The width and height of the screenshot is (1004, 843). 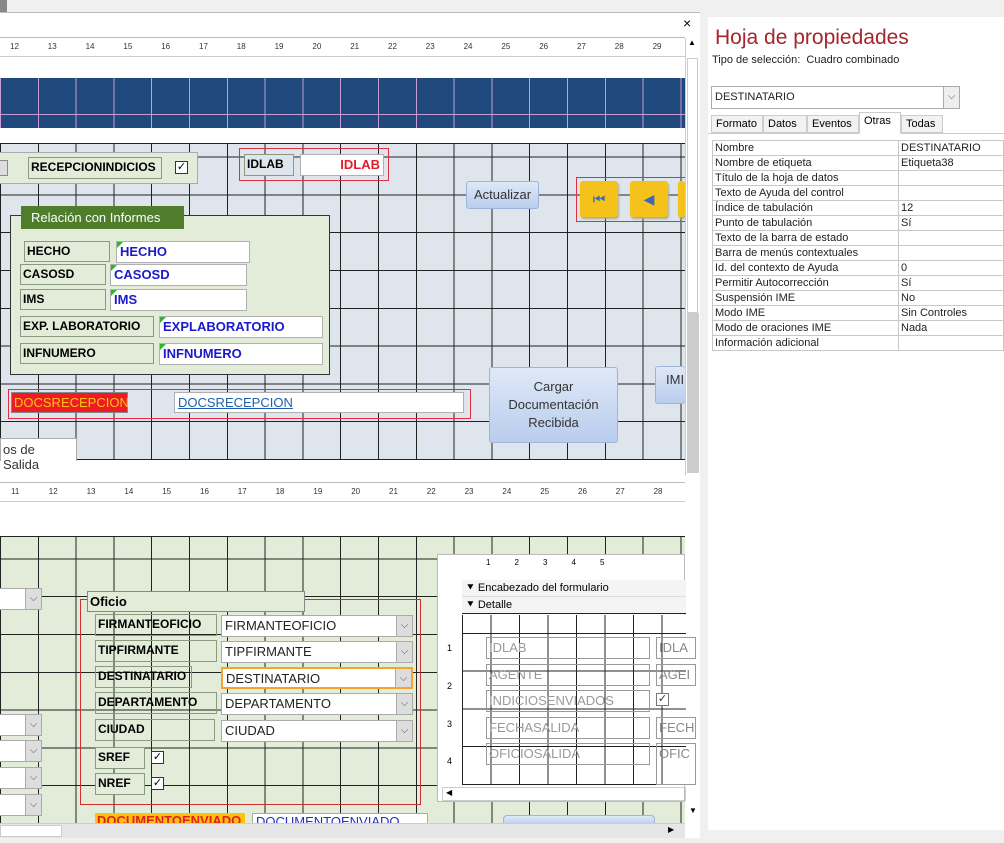 I want to click on ruler-tick: 3, so click(x=450, y=723).